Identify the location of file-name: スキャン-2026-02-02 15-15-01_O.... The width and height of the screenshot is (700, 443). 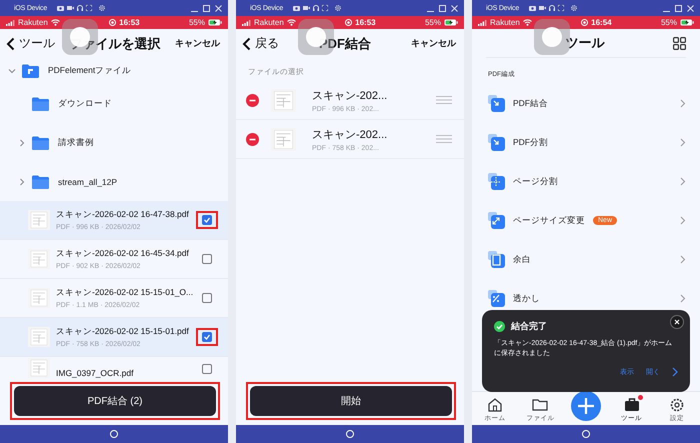
(123, 293).